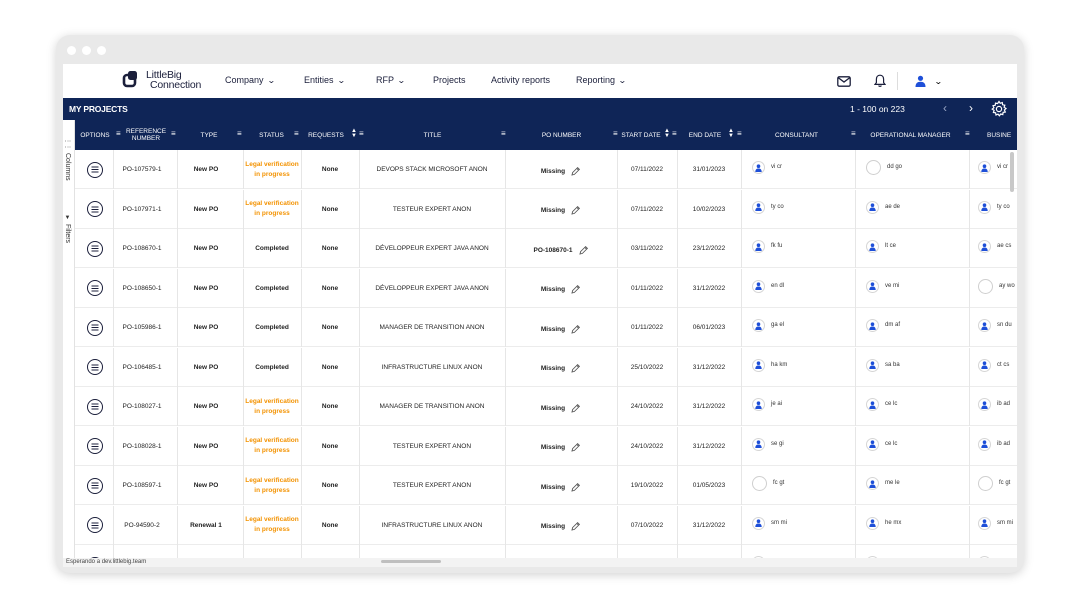 Image resolution: width=1080 pixels, height=608 pixels. Describe the element at coordinates (883, 483) in the screenshot. I see `operational-manager-cell: me le` at that location.